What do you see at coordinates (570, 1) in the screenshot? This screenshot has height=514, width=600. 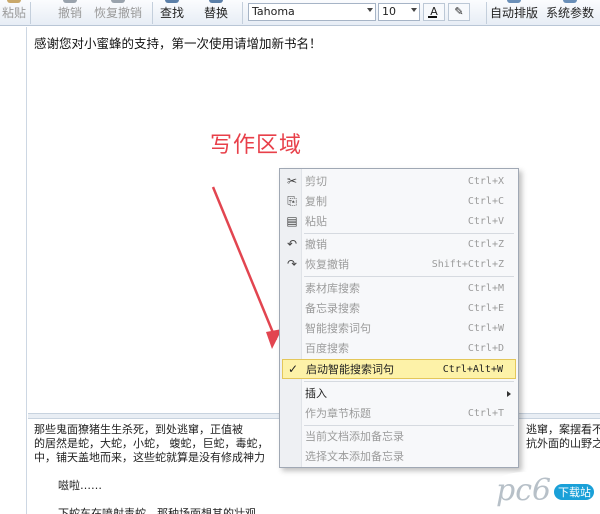 I see `gear-icon` at bounding box center [570, 1].